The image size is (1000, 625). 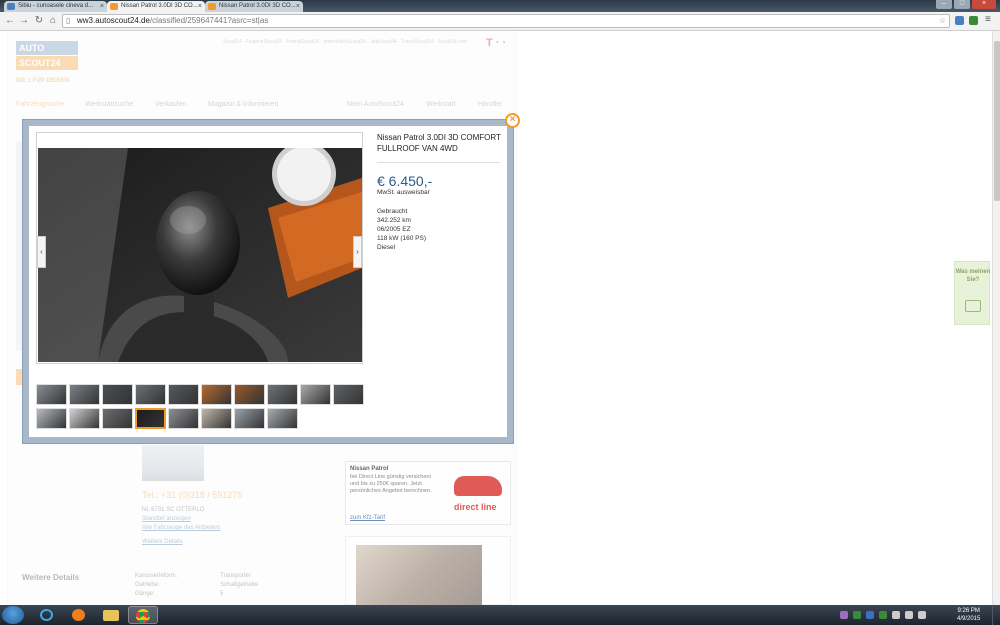 I want to click on chat-bubble-icon, so click(x=973, y=306).